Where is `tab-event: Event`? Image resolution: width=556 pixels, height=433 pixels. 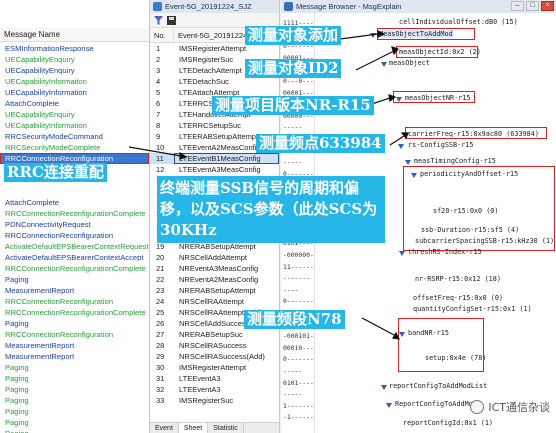 tab-event: Event is located at coordinates (164, 428).